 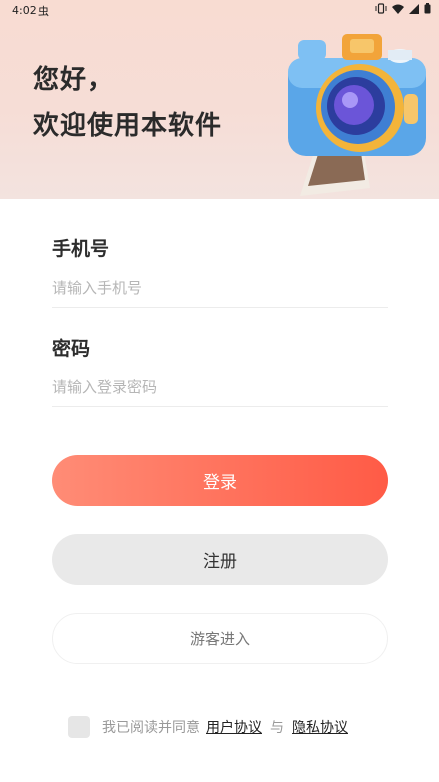 I want to click on greeting: 您好， 欢迎使用本软件, so click(x=127, y=103).